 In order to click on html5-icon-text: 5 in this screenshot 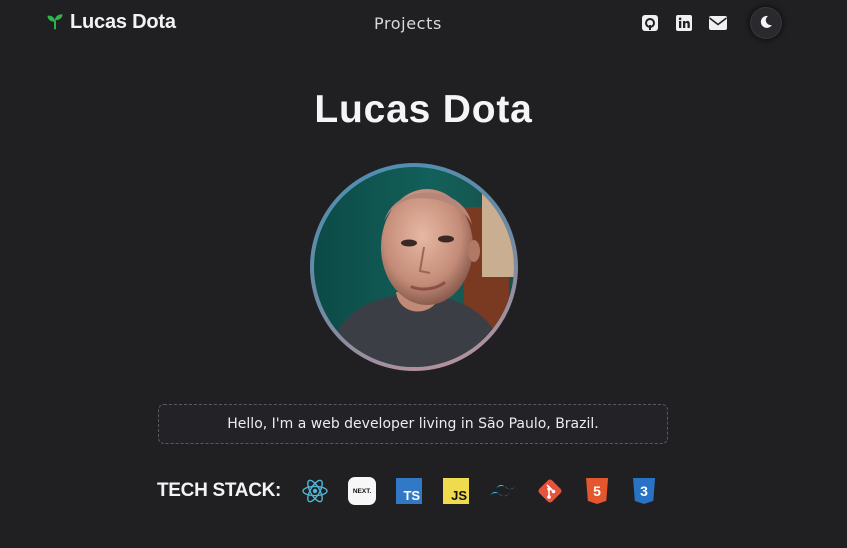, I will do `click(597, 491)`.